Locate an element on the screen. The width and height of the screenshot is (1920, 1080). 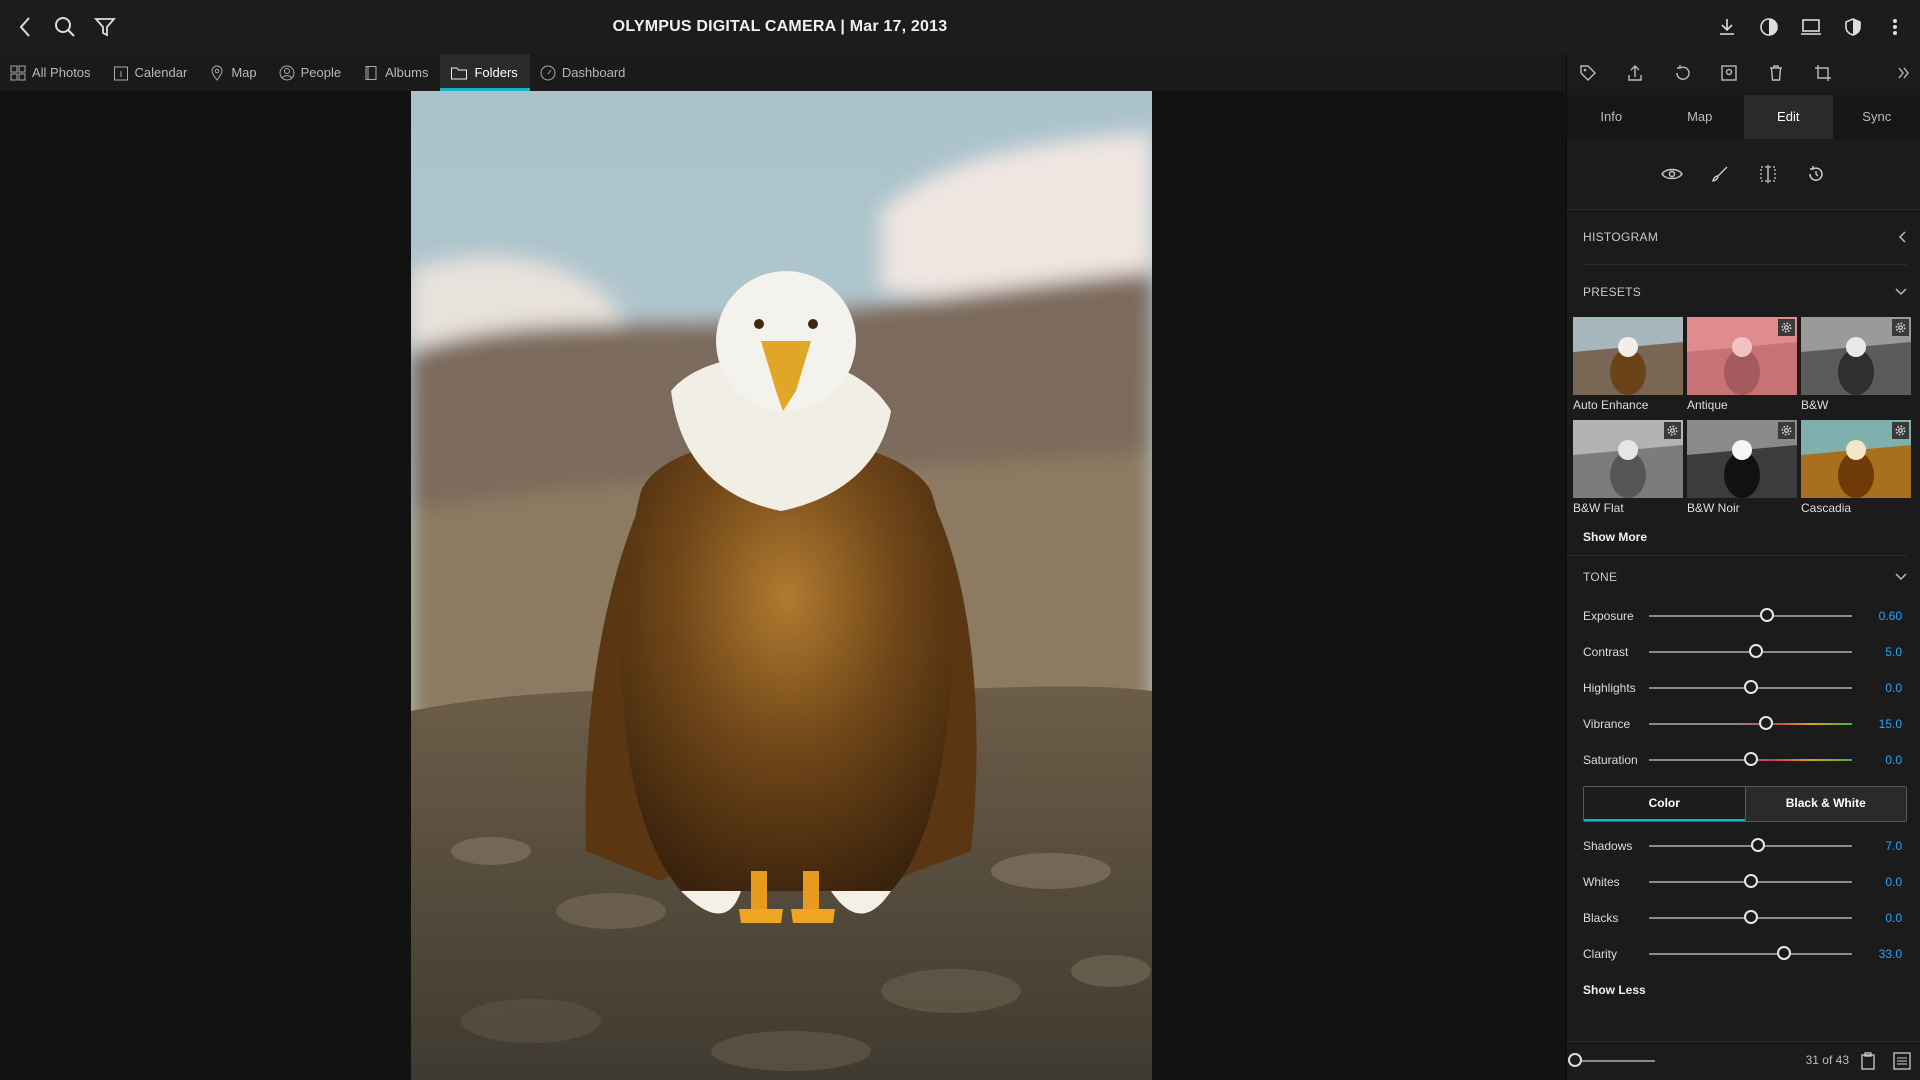
contrast-slider-knob is located at coordinates (1755, 651).